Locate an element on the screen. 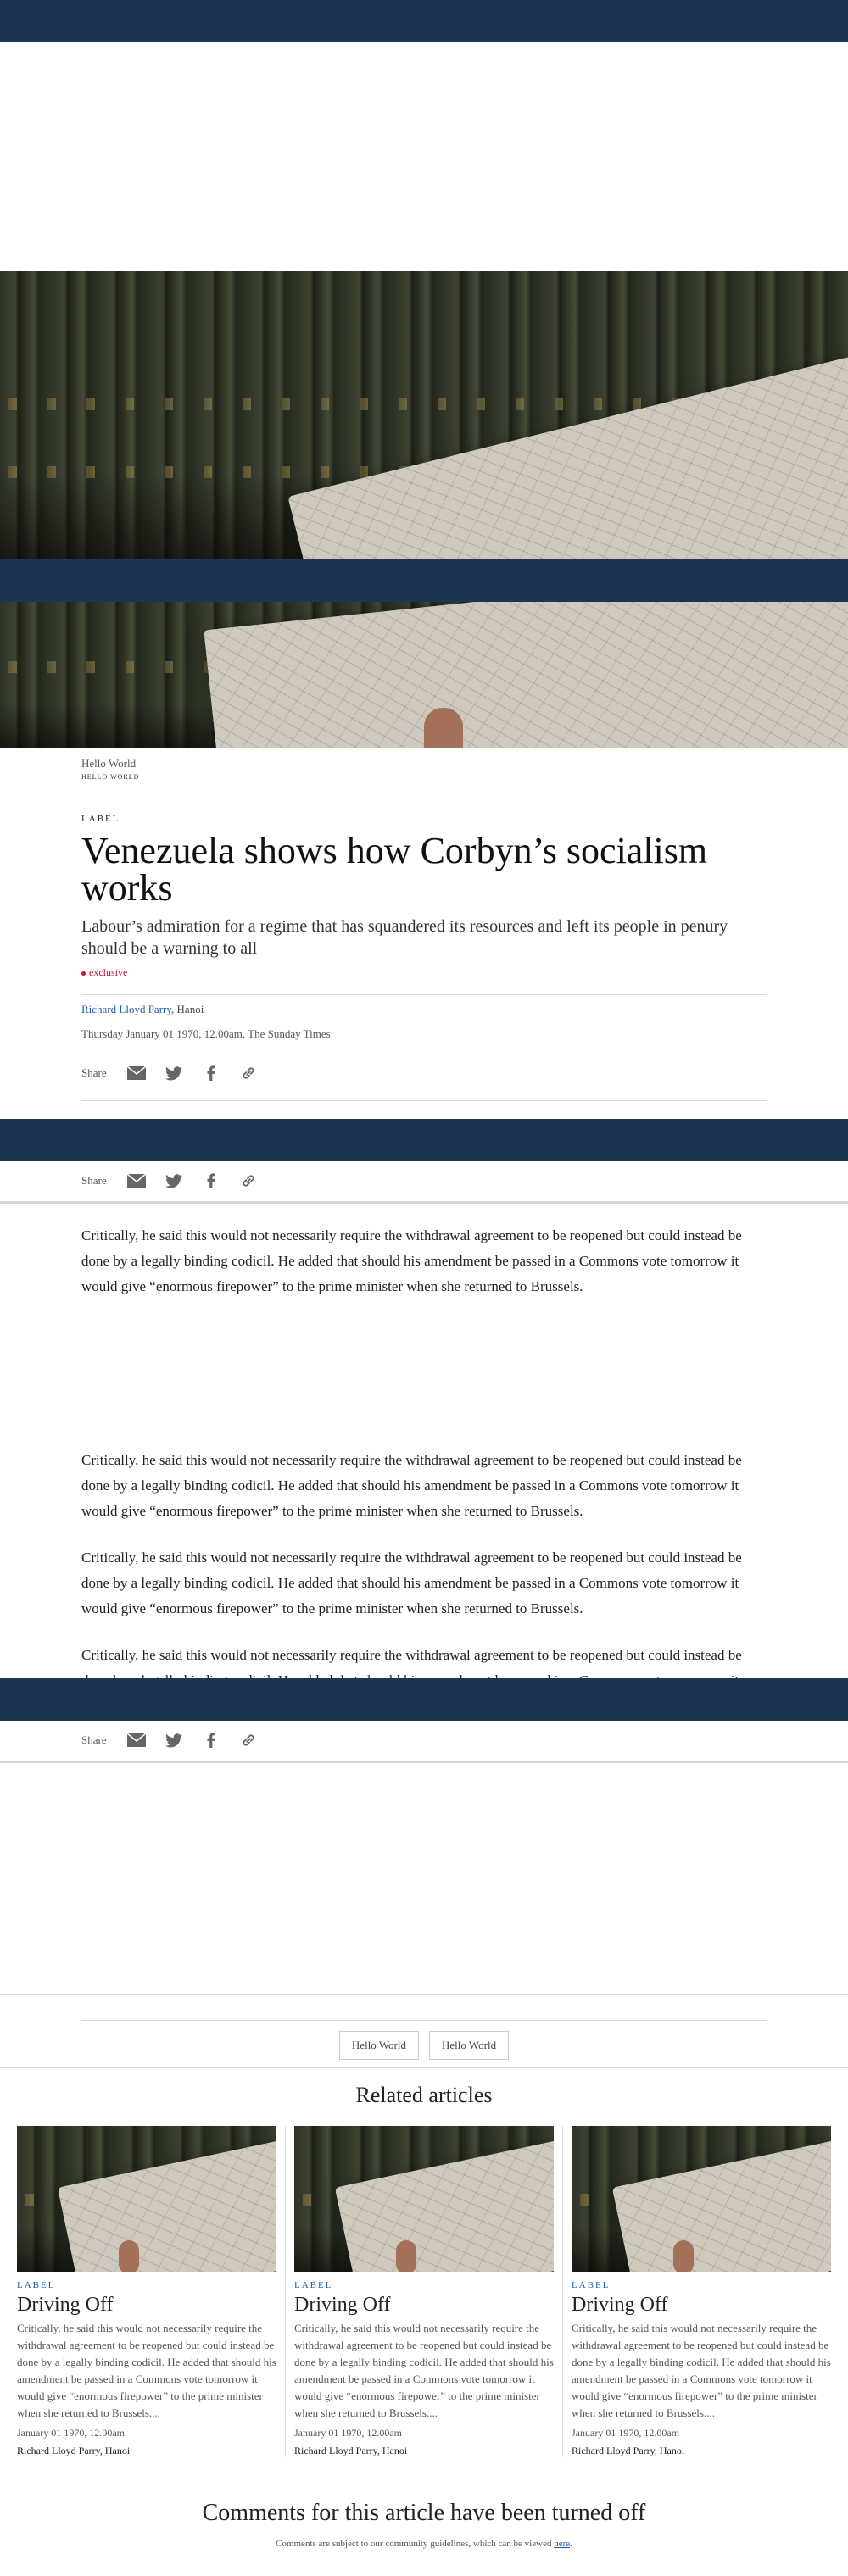 The width and height of the screenshot is (848, 2576). share-bar: Share is located at coordinates (424, 1073).